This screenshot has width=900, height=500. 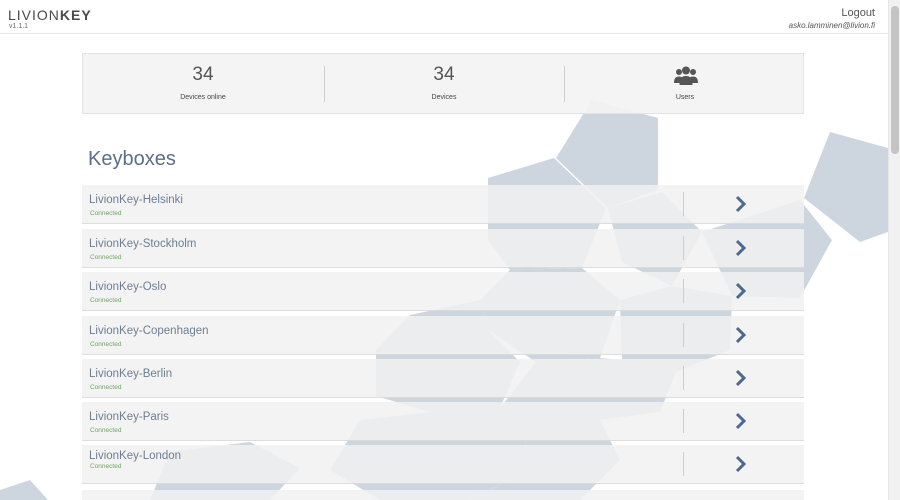 I want to click on stat-label: Devices online, so click(x=203, y=97).